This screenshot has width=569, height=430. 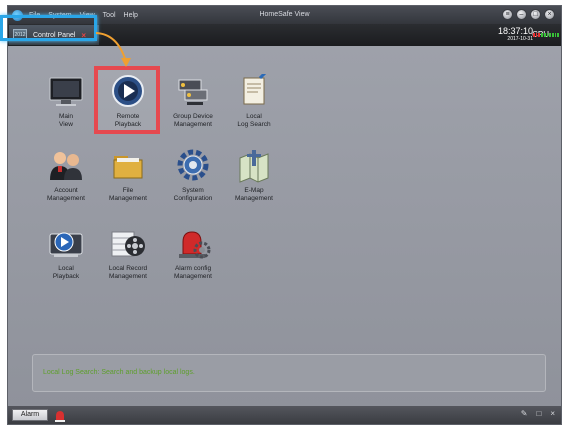 I want to click on menu-tool: Tool, so click(x=109, y=15).